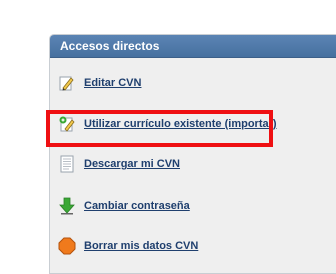  What do you see at coordinates (137, 206) in the screenshot?
I see `change-password-label: Cambiar contraseña` at bounding box center [137, 206].